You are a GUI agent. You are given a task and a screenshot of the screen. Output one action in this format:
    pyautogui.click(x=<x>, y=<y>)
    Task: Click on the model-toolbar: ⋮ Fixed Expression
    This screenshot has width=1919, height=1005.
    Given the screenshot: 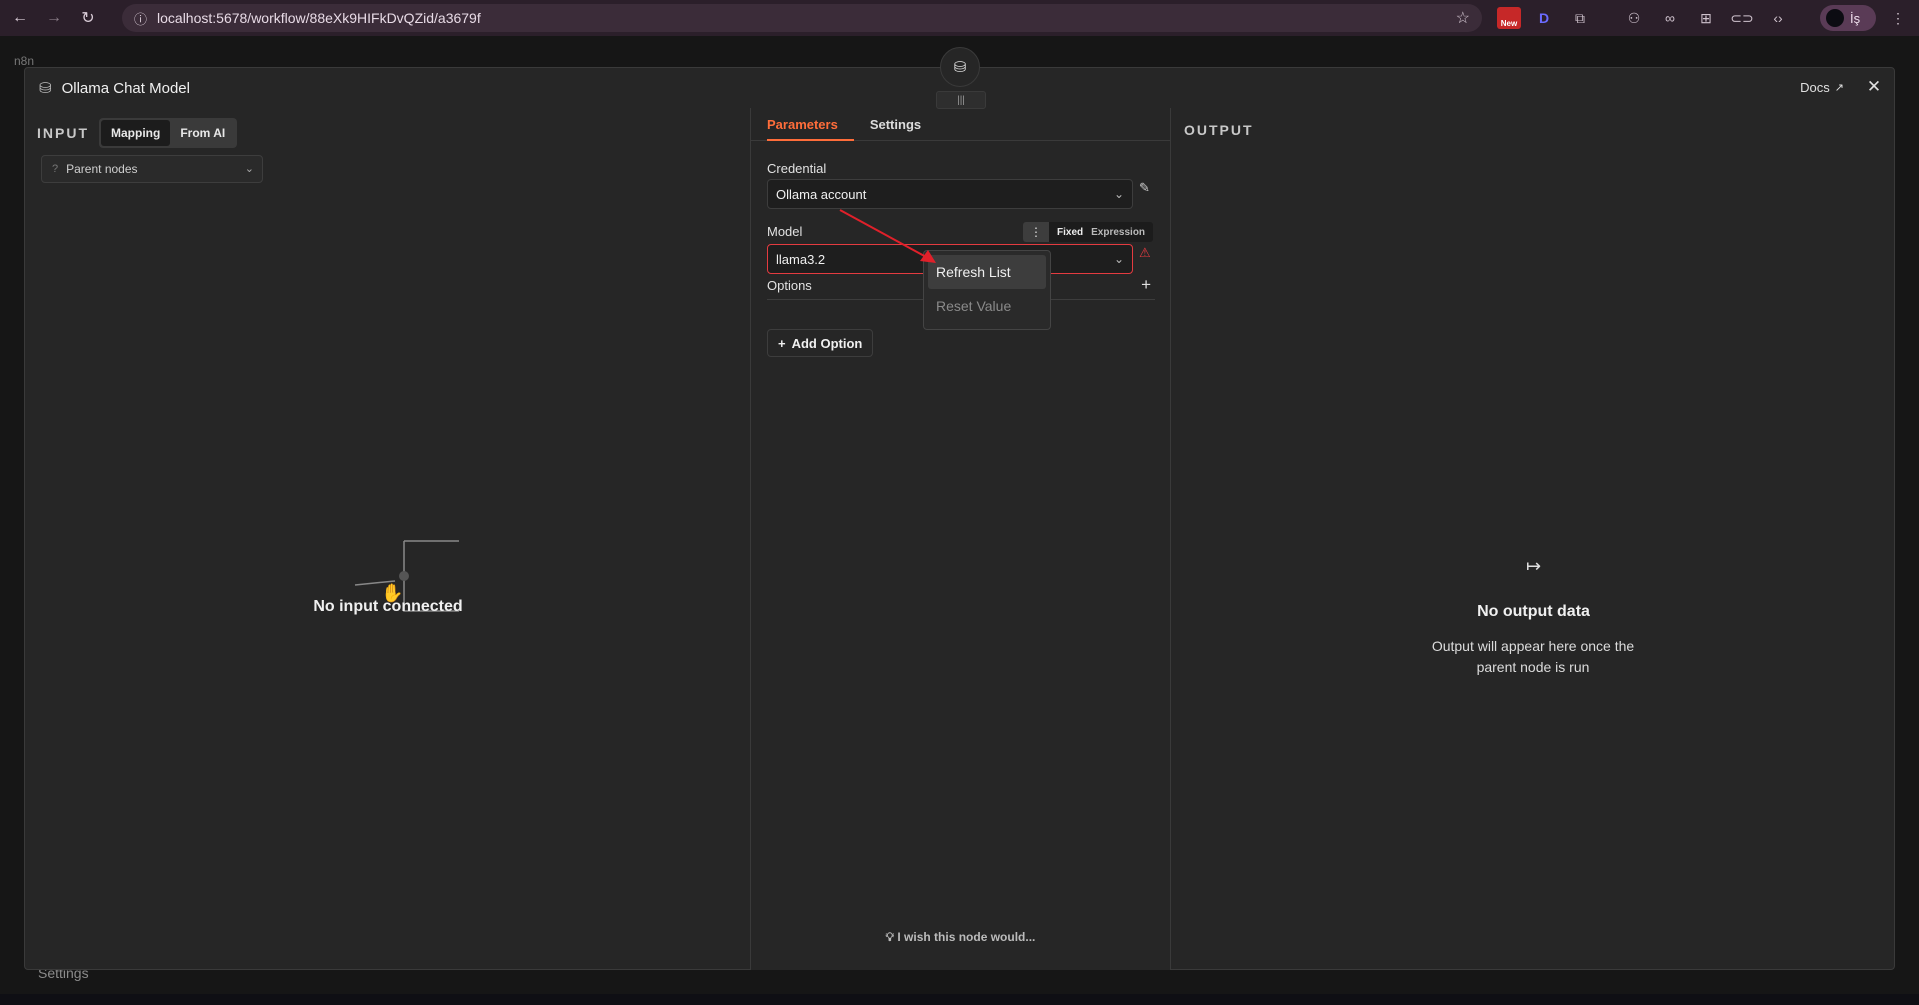 What is the action you would take?
    pyautogui.click(x=1088, y=232)
    